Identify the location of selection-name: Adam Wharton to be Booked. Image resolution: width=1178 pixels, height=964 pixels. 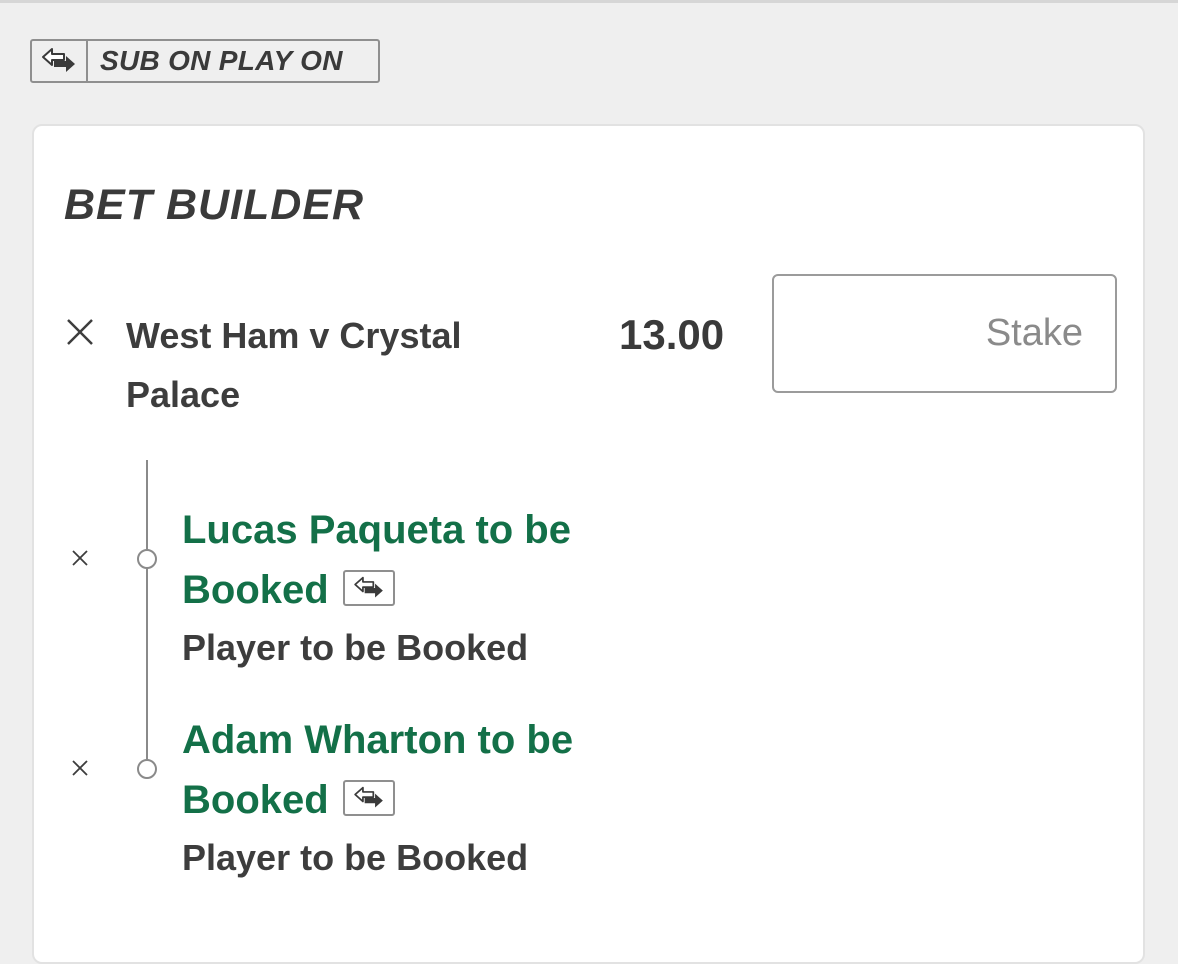
(432, 770).